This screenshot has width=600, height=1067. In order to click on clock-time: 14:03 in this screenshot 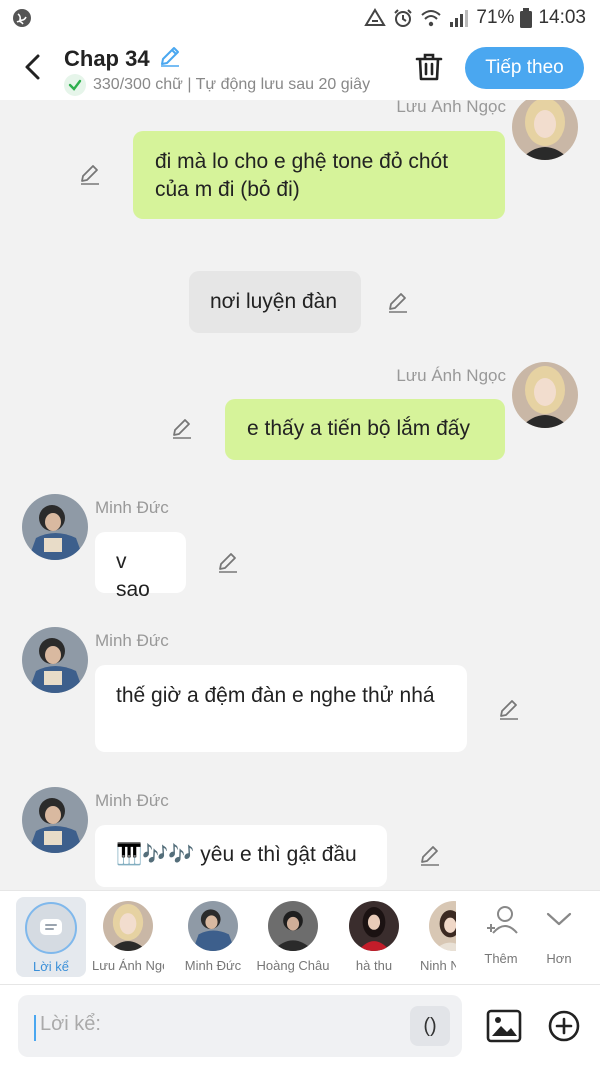, I will do `click(562, 17)`.